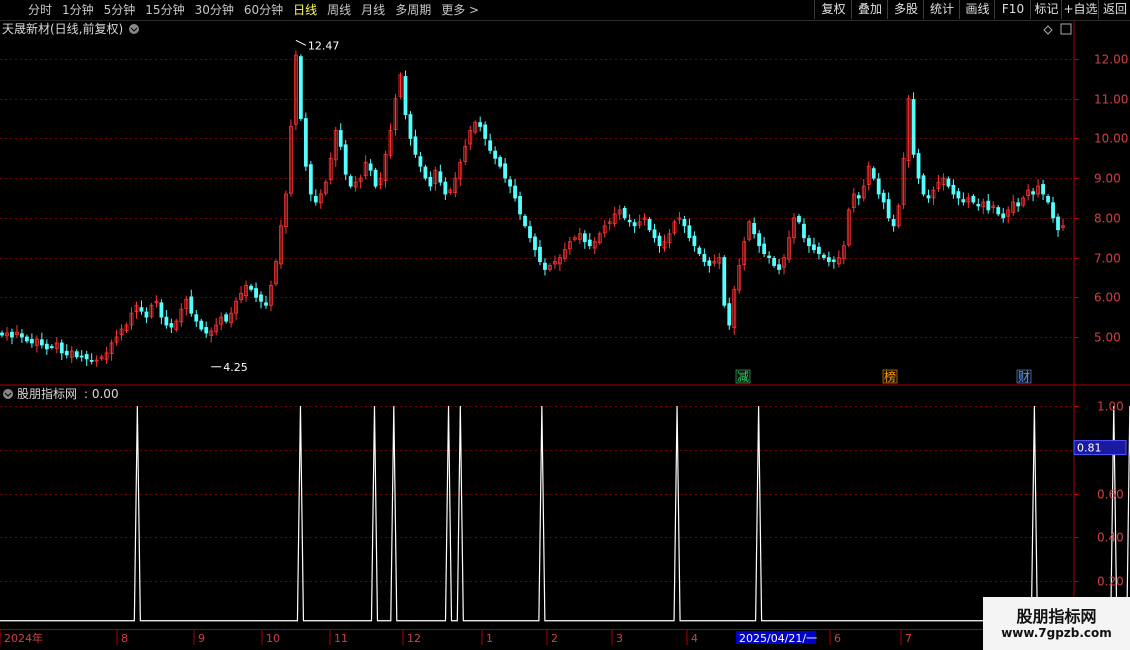 The width and height of the screenshot is (1130, 650). Describe the element at coordinates (201, 638) in the screenshot. I see `time-axis-label: 9` at that location.